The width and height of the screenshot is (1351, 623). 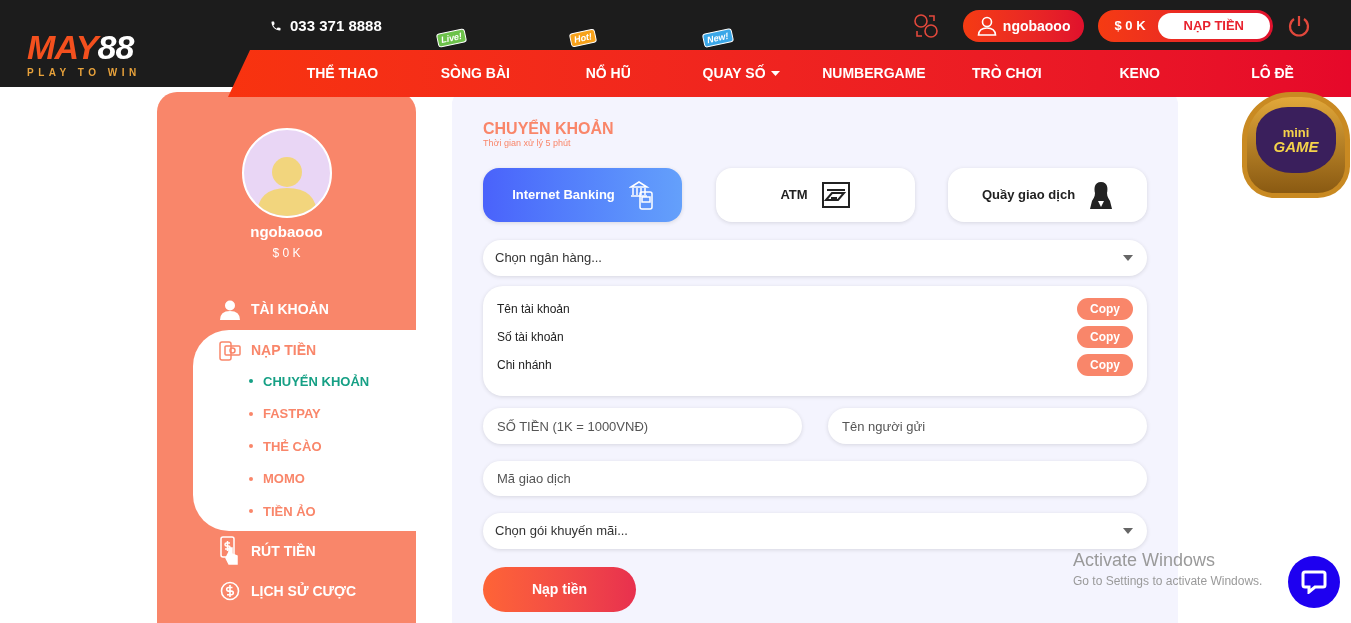 I want to click on phone-icon, so click(x=276, y=26).